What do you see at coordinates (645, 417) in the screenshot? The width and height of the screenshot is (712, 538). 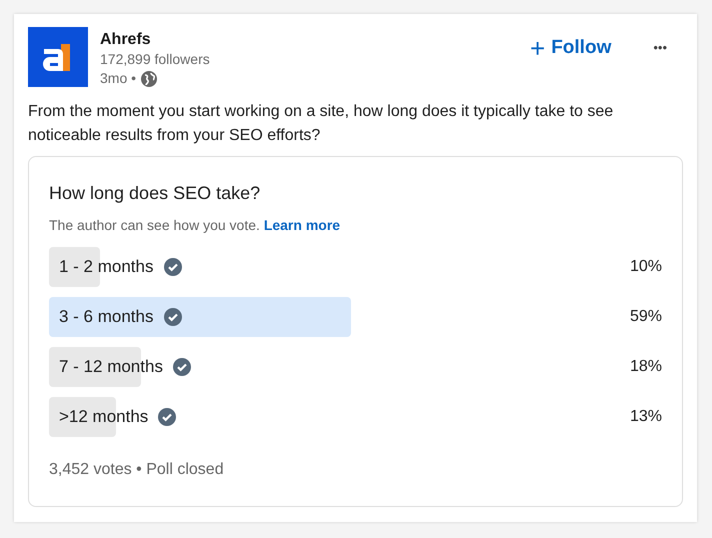 I see `option-percent: 13%` at bounding box center [645, 417].